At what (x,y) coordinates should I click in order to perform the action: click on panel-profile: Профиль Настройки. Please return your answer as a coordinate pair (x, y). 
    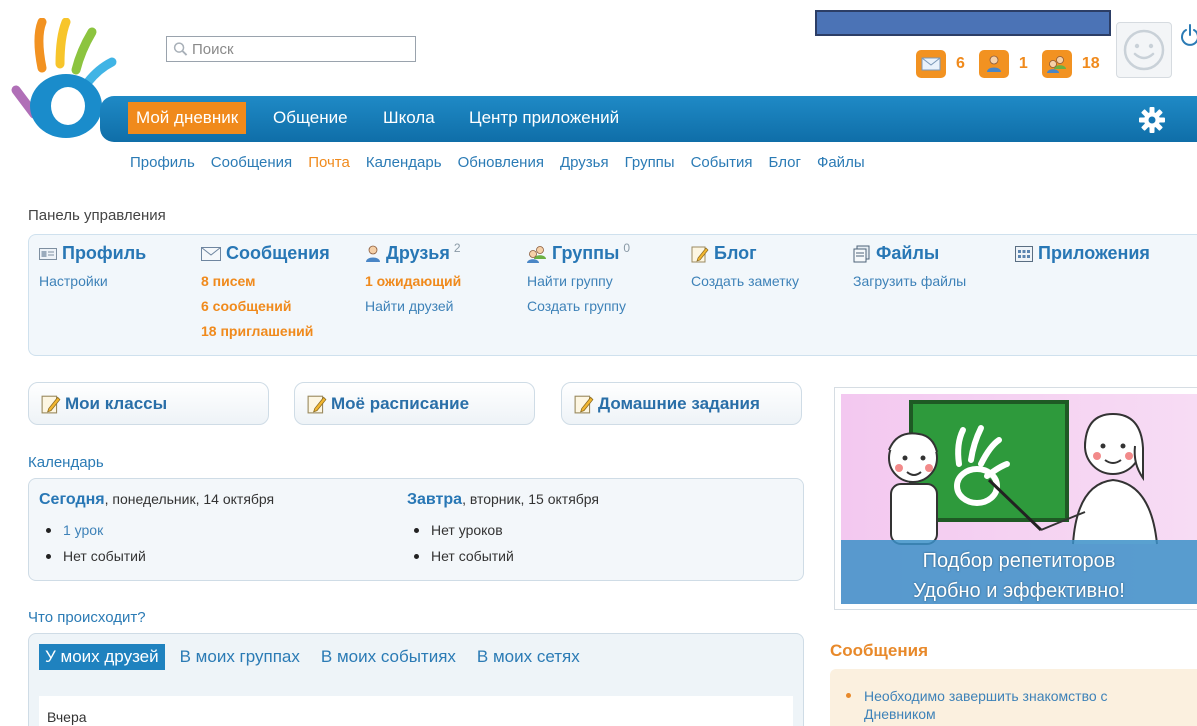
    Looking at the image, I should click on (92, 266).